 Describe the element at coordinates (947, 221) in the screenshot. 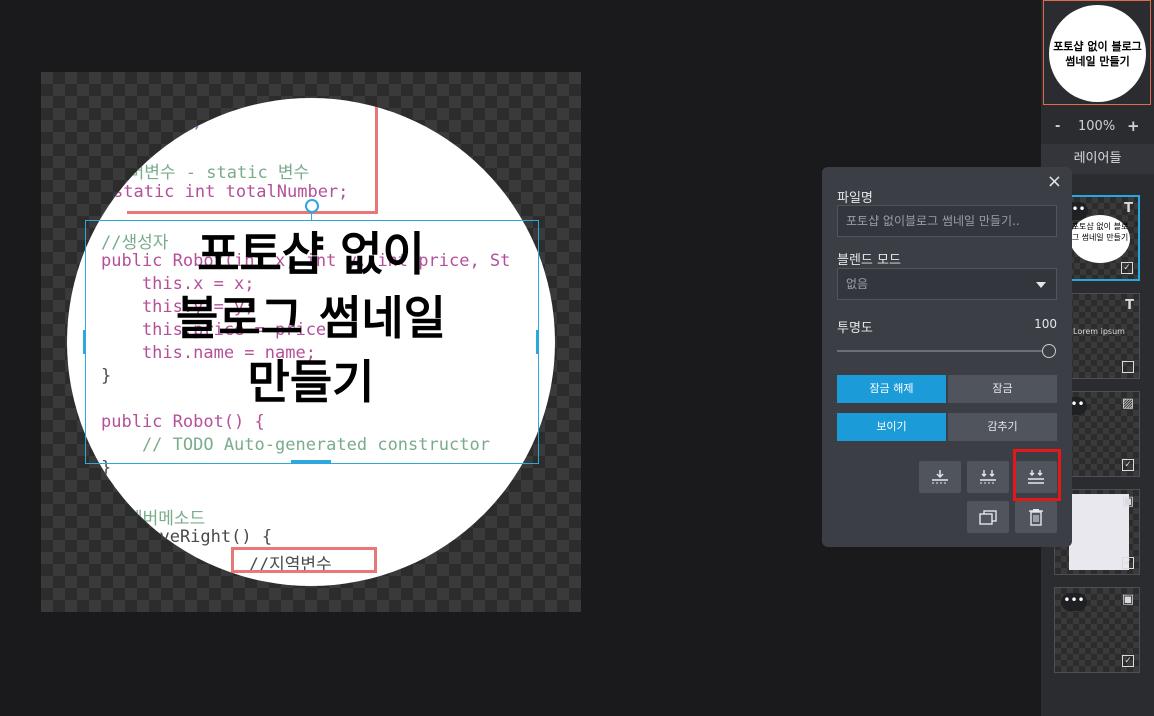

I see `filename-input: 포토샵 없이블로그 썸네일 만들기..` at that location.